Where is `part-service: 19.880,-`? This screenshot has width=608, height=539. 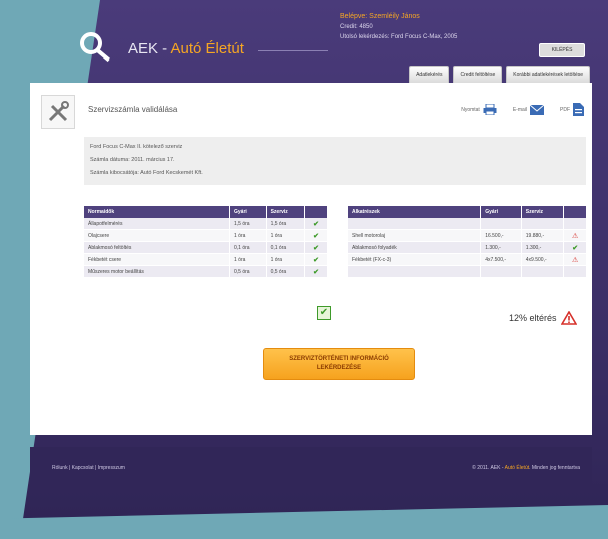
part-service: 19.880,- is located at coordinates (543, 235).